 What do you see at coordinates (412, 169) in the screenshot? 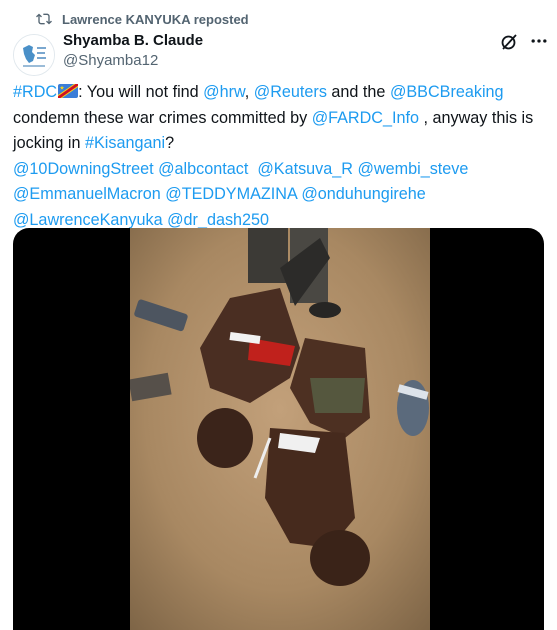
I see `mention-wembi: @wembi_steve` at bounding box center [412, 169].